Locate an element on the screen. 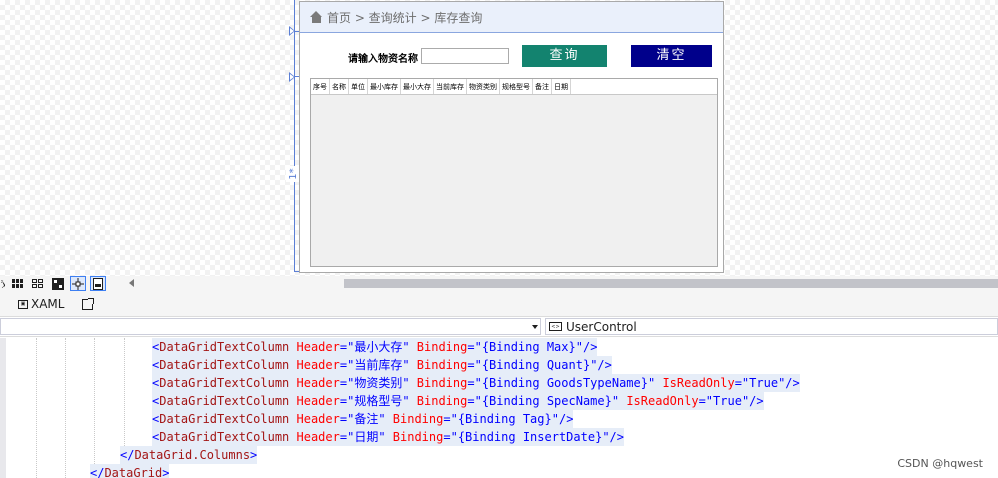  designer-toolbar: fx is located at coordinates (499, 284).